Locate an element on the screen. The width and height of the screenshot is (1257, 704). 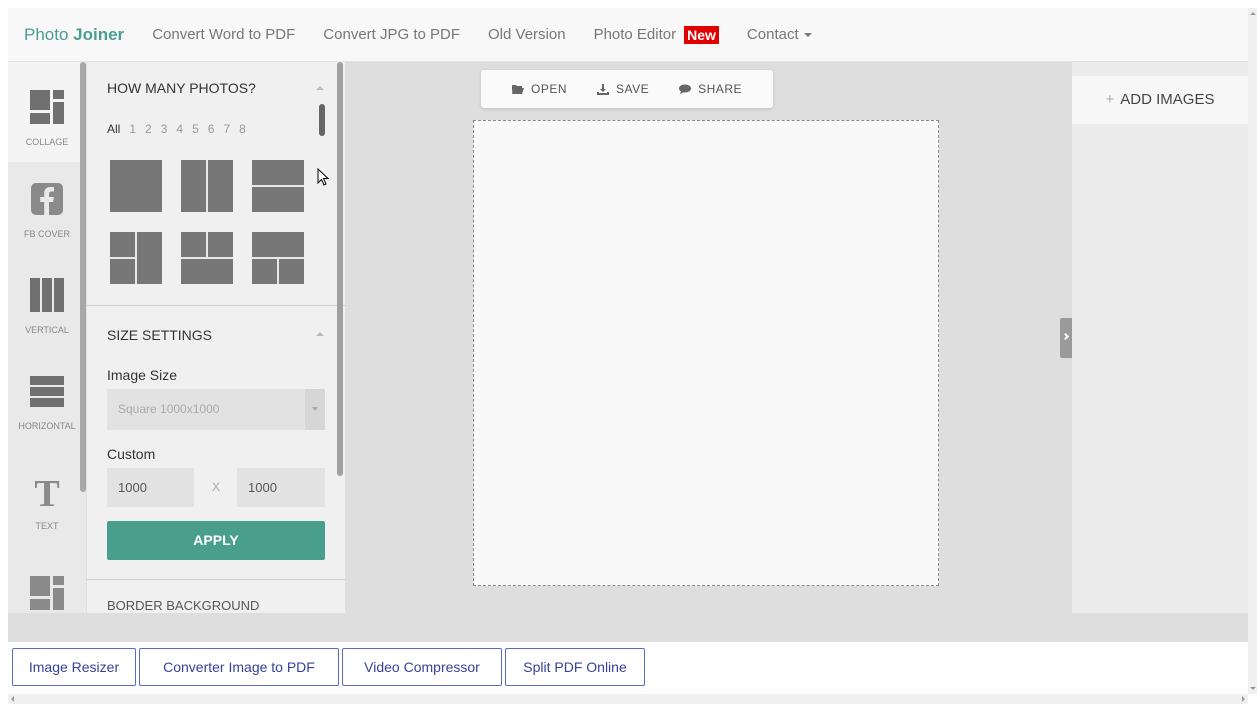
image-size-label: Image Size is located at coordinates (142, 375).